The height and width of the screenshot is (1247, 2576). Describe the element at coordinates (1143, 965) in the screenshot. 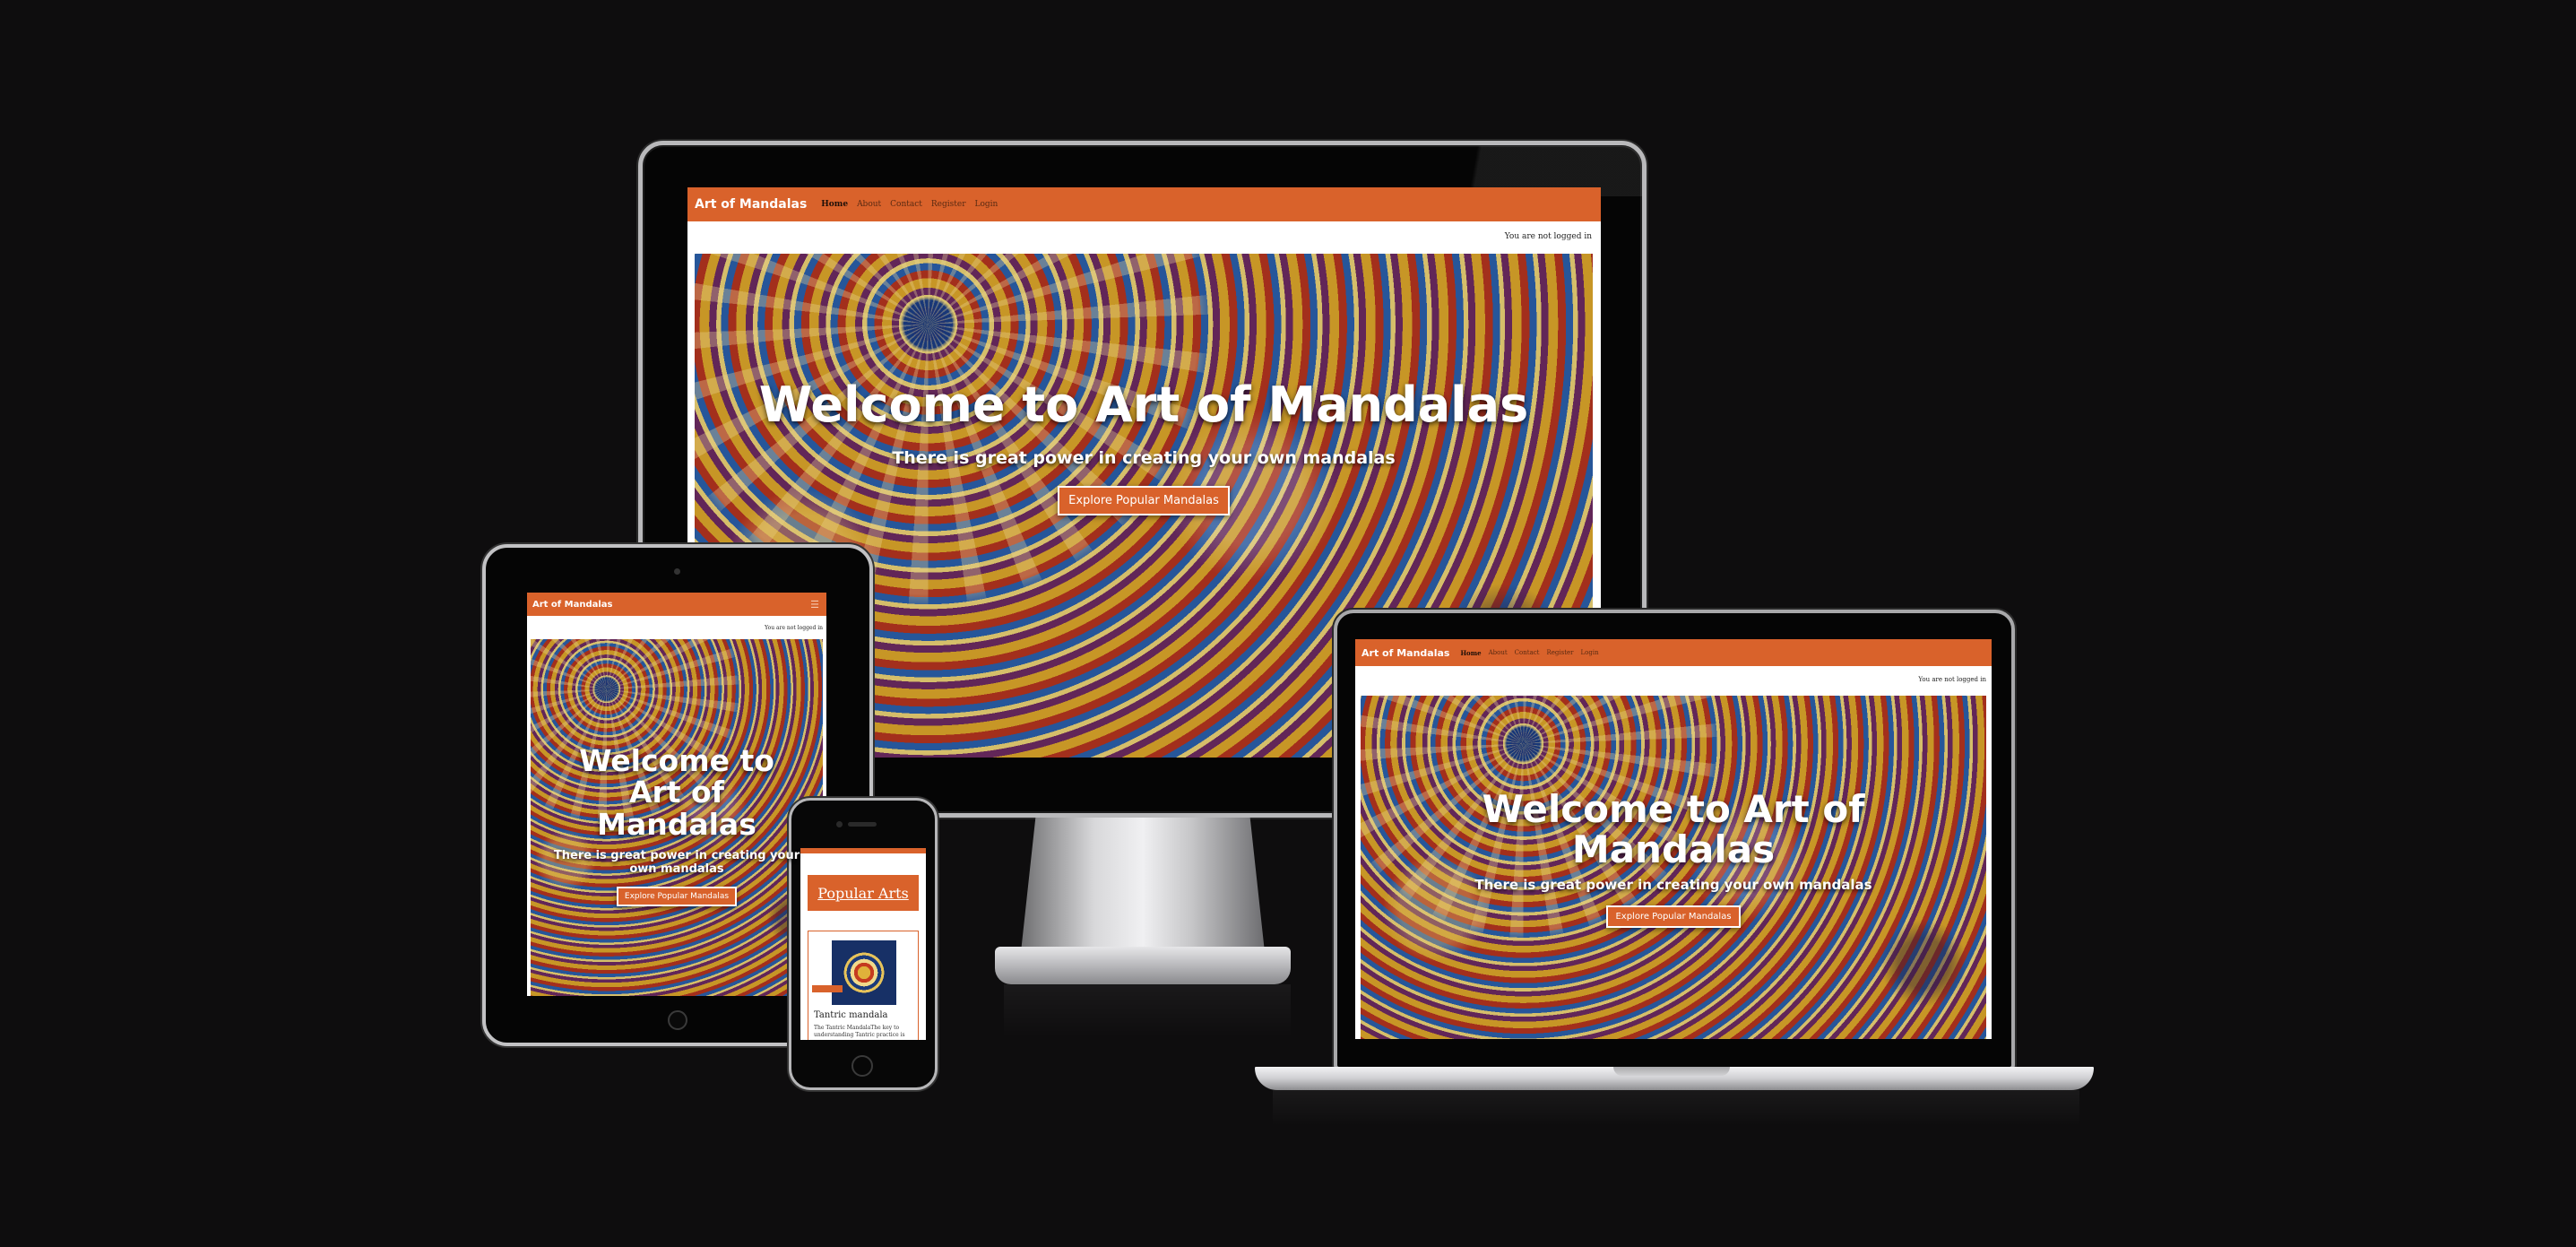

I see `desktop-stand-base` at that location.